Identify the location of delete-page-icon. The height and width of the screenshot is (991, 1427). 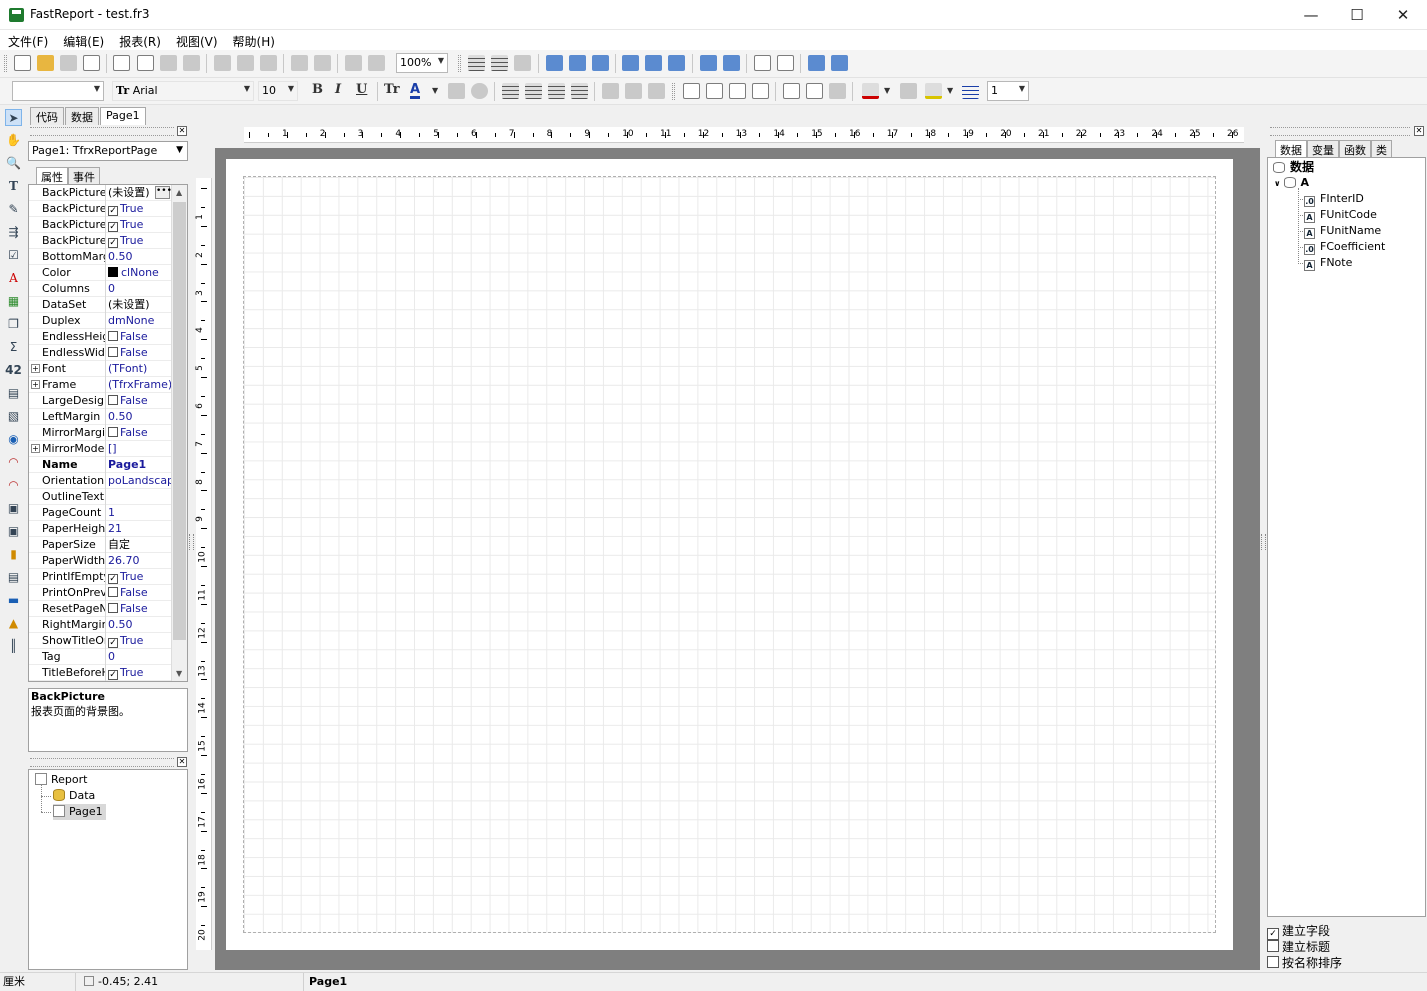
(168, 63).